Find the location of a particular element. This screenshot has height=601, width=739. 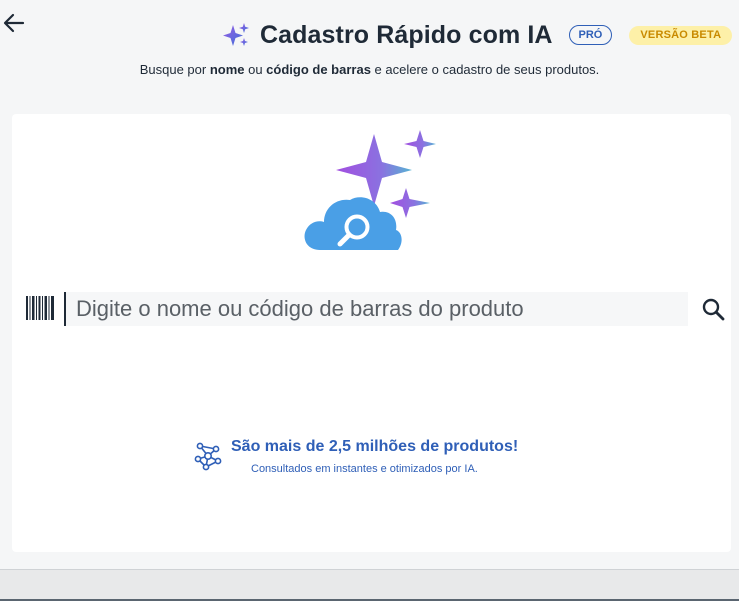

page-header: Cadastro Rápido com IA PRÓ VERSÃO BETA is located at coordinates (369, 35).